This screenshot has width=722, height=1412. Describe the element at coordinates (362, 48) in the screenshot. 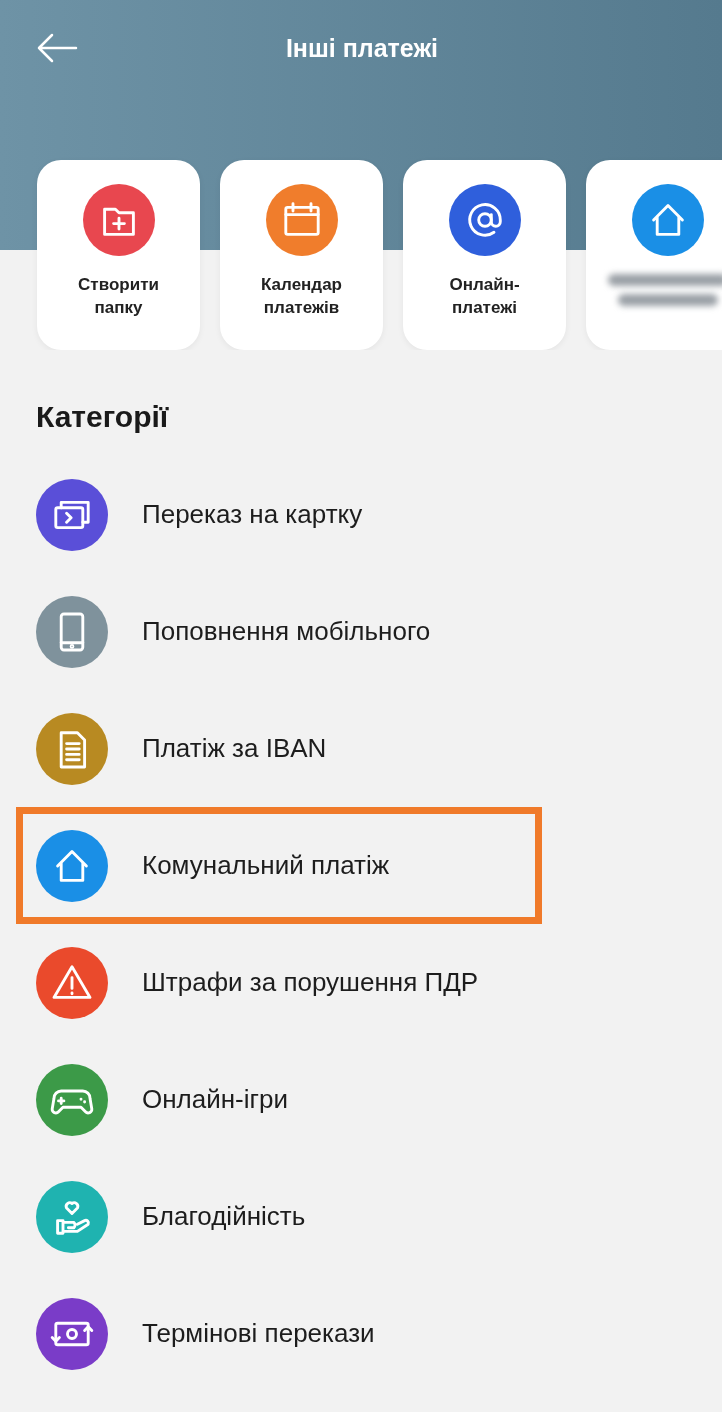

I see `screen-title: Інші платежі` at that location.